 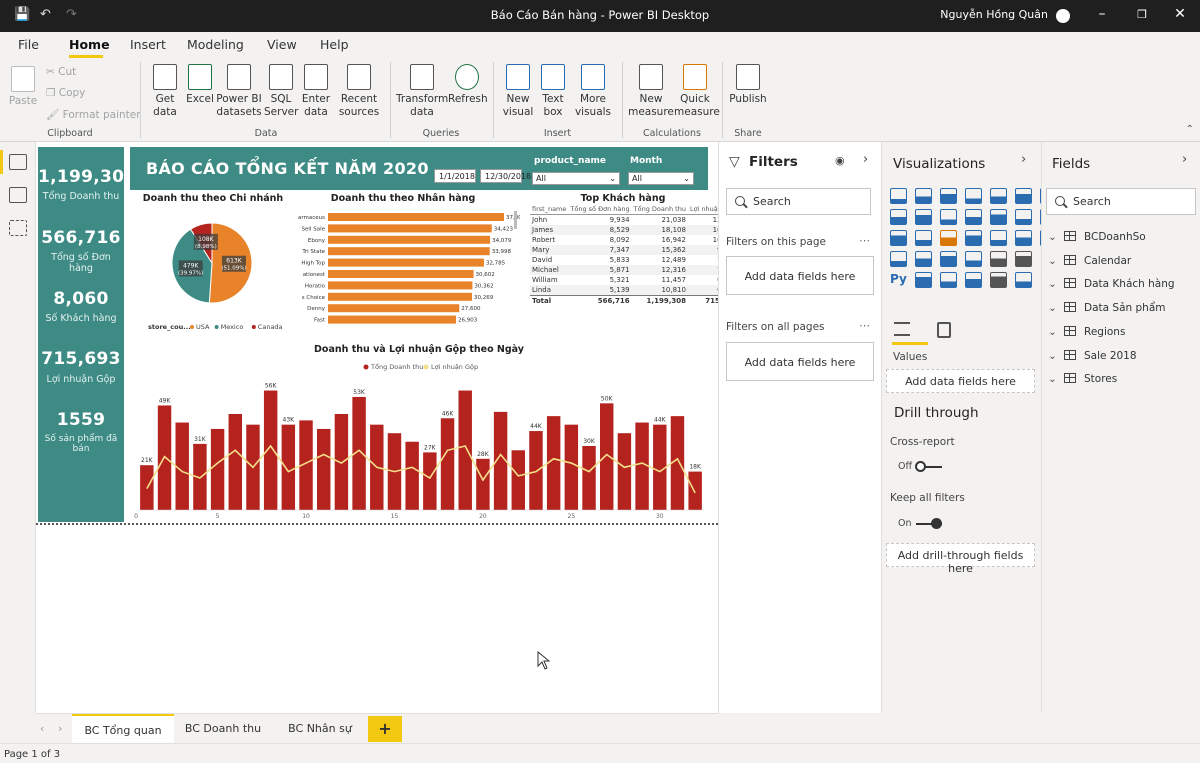 What do you see at coordinates (385, 729) in the screenshot?
I see `add-page-button: +` at bounding box center [385, 729].